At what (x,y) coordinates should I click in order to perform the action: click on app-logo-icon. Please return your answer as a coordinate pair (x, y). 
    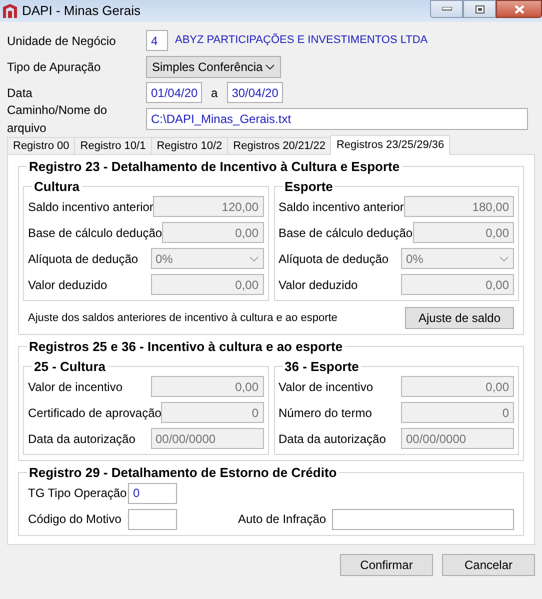
    Looking at the image, I should click on (10, 11).